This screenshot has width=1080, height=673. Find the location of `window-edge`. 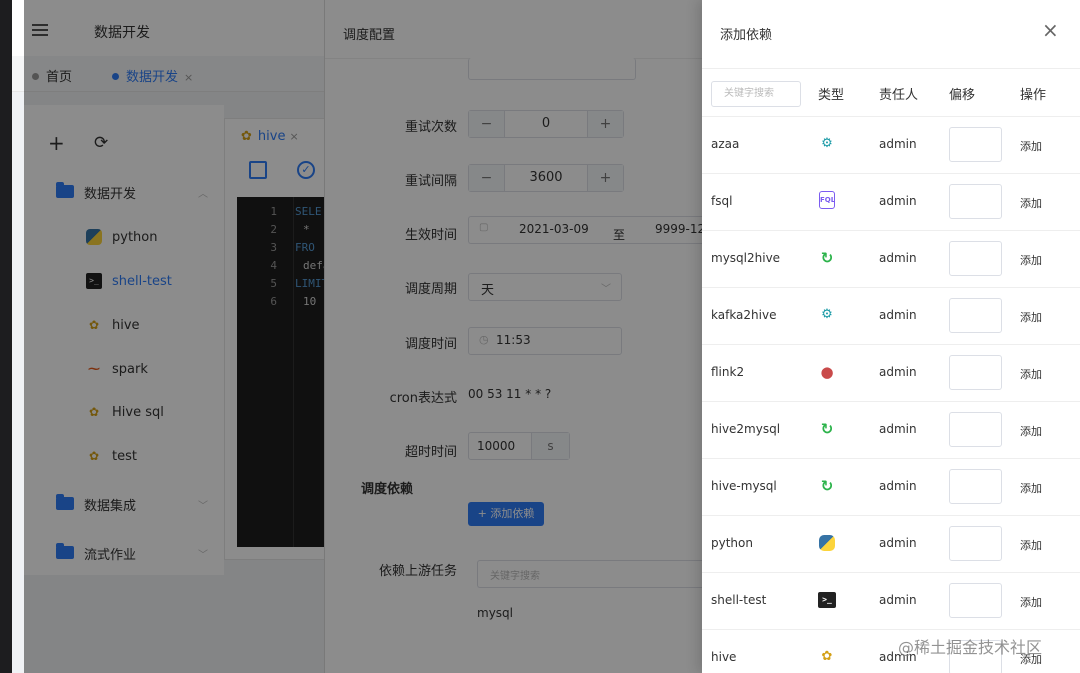

window-edge is located at coordinates (6, 336).